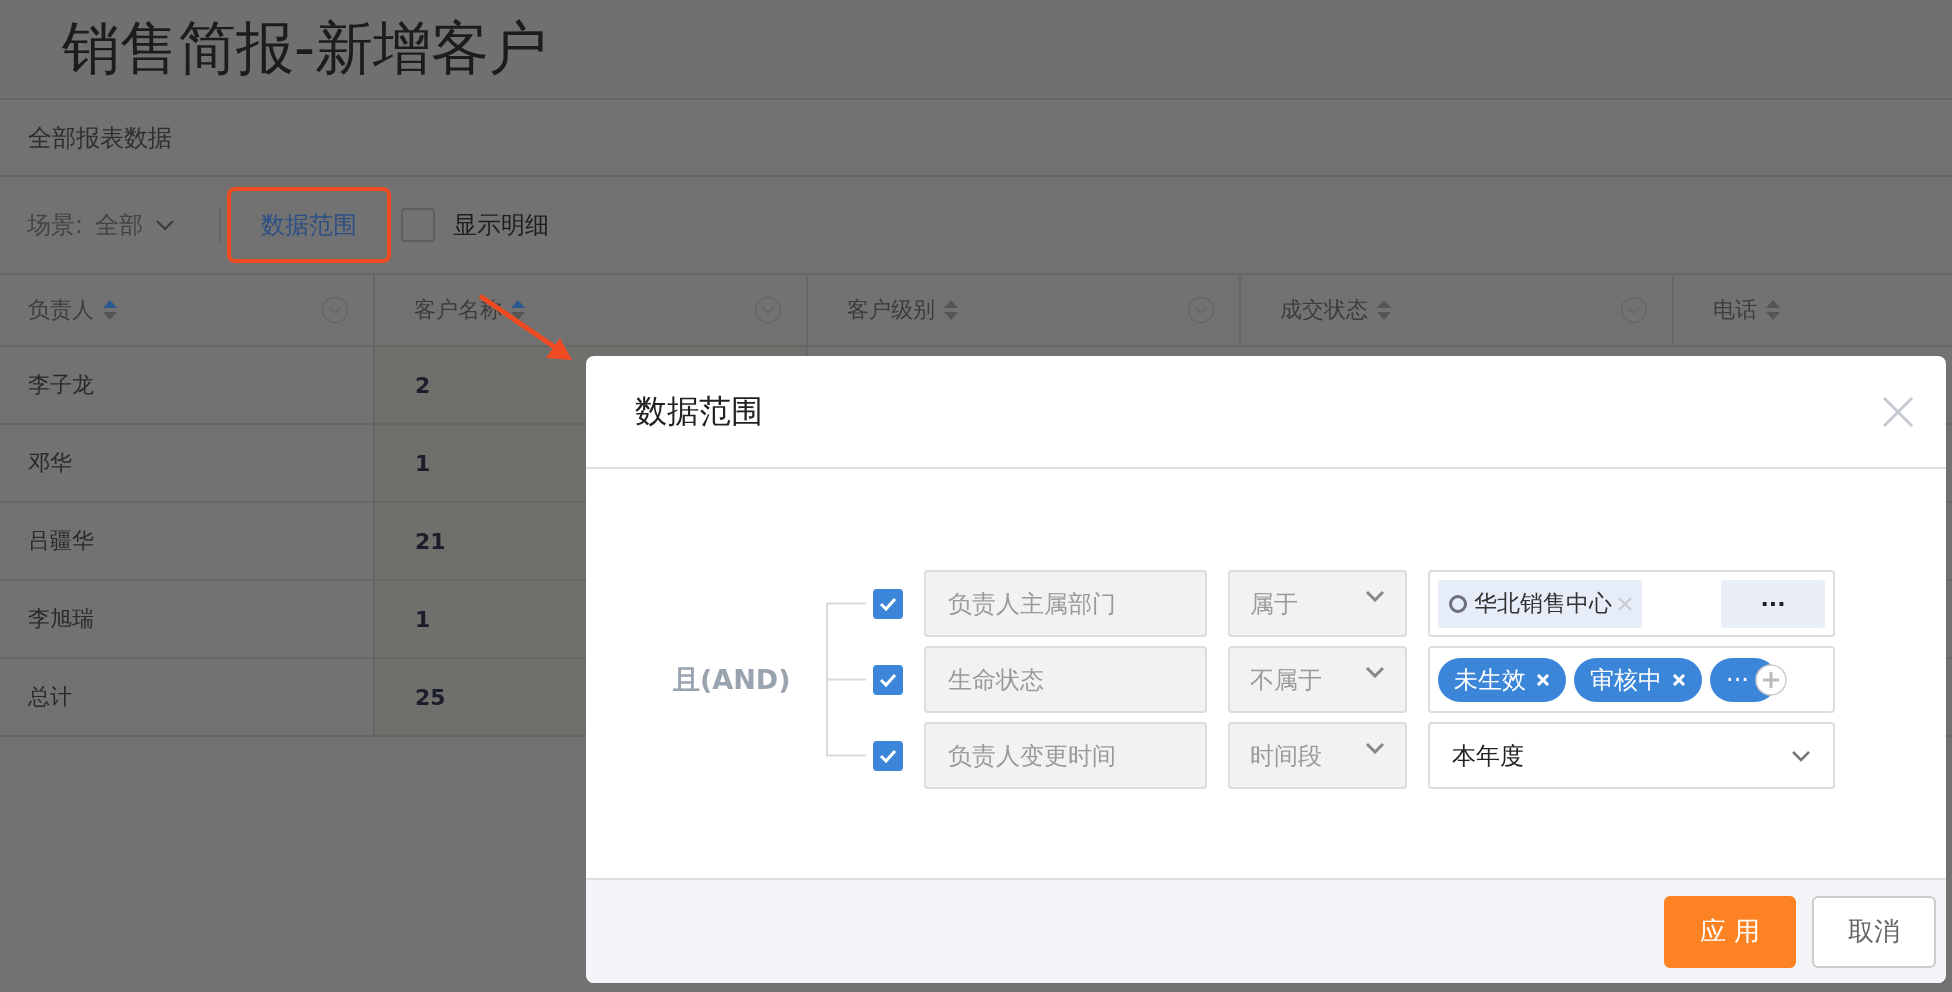 The image size is (1952, 992). I want to click on cancel-button: 取消, so click(1874, 931).